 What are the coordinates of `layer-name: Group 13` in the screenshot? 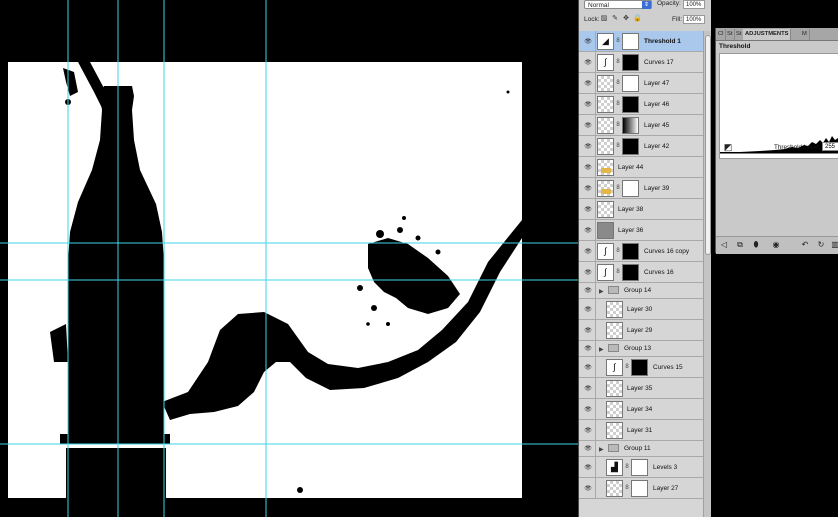 It's located at (637, 348).